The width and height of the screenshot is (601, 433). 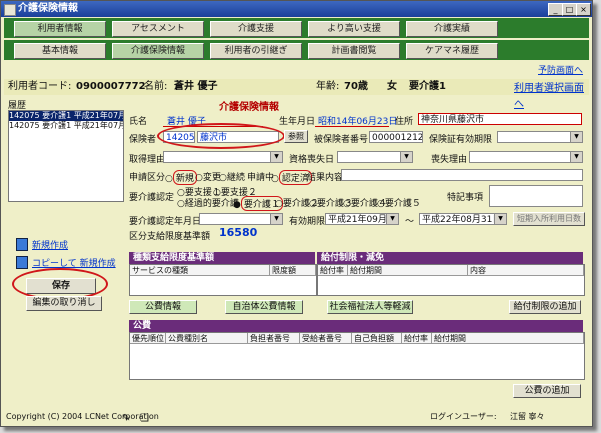 I want to click on limit-amount-value: 16580, so click(x=238, y=232).